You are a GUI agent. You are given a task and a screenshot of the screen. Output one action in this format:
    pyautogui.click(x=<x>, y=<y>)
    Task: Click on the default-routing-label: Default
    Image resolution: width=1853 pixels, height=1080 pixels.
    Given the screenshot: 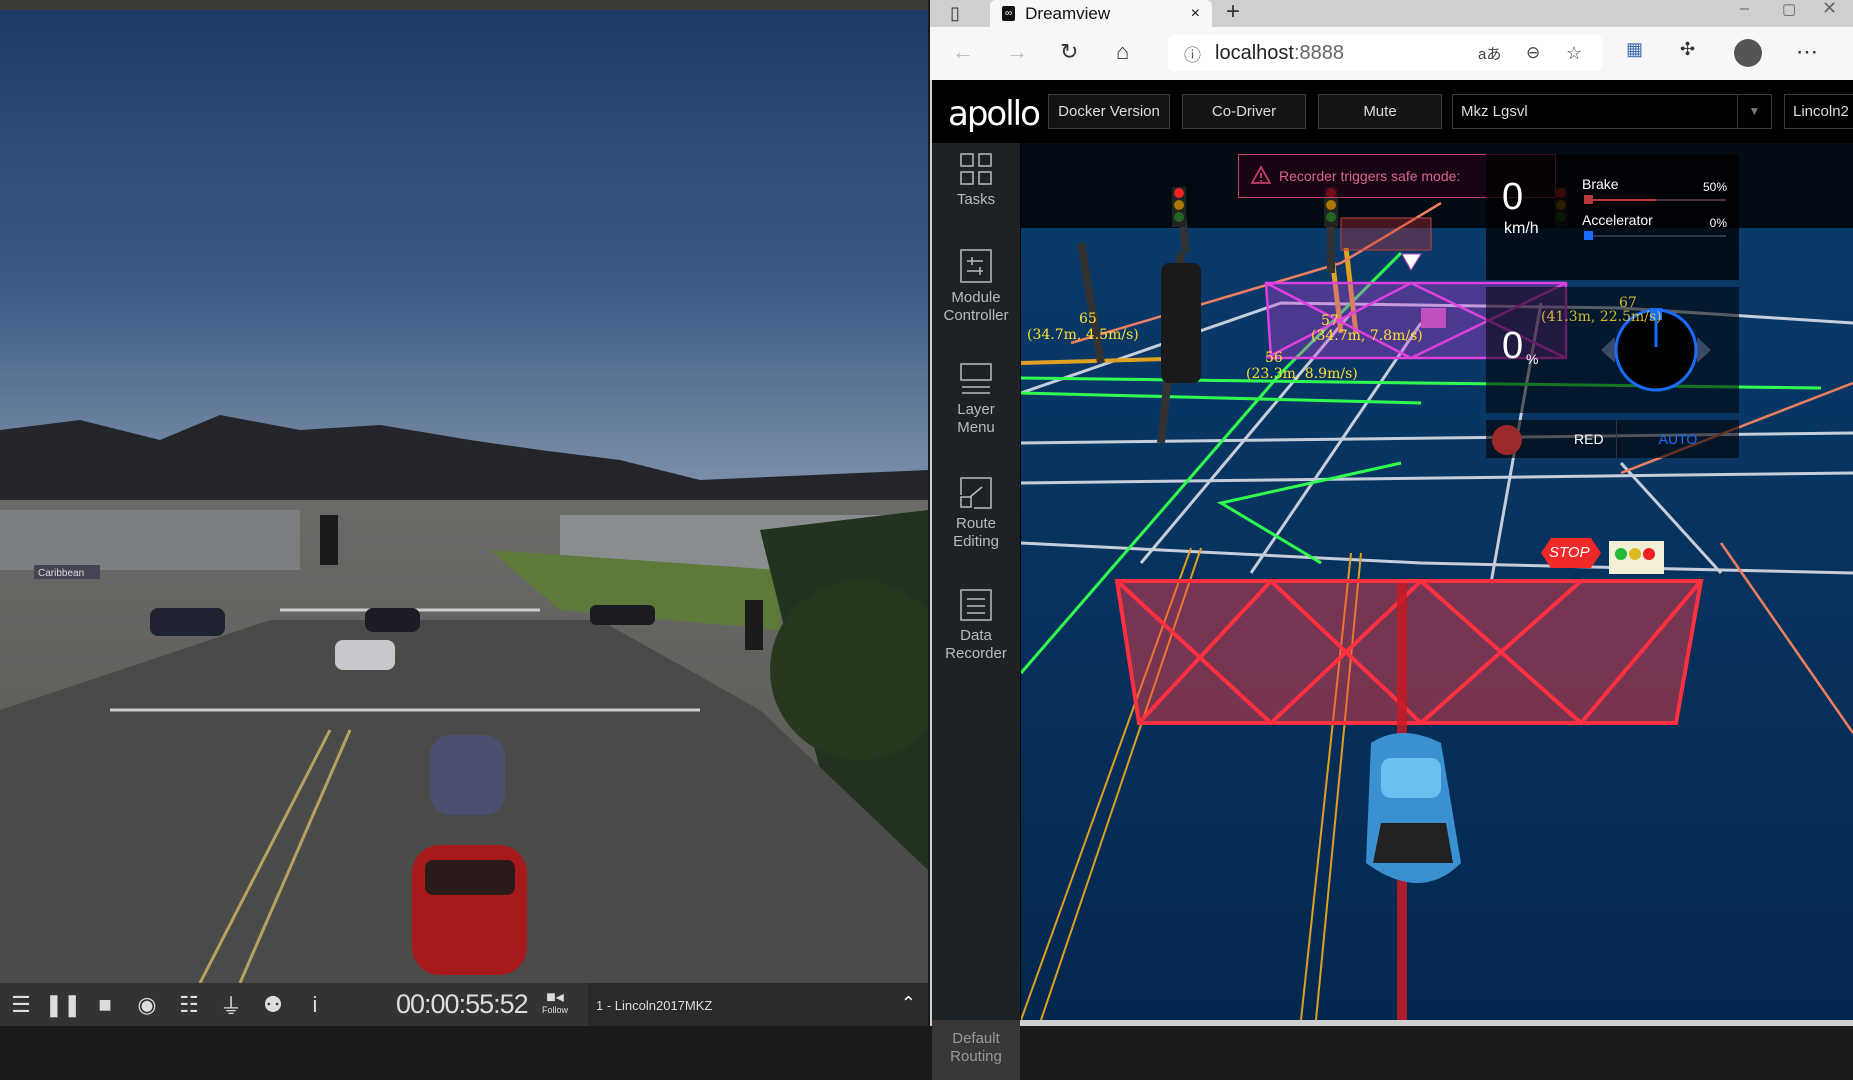 What is the action you would take?
    pyautogui.click(x=976, y=1038)
    